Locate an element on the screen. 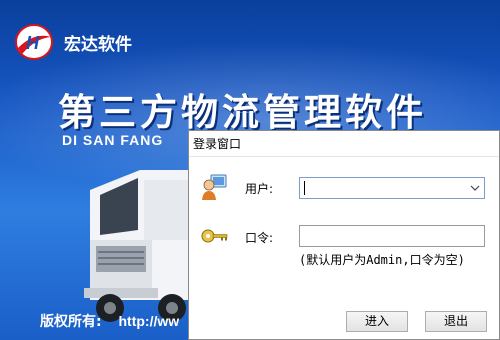 The image size is (500, 340). app-title: 第三方物流管理软件 is located at coordinates (242, 112).